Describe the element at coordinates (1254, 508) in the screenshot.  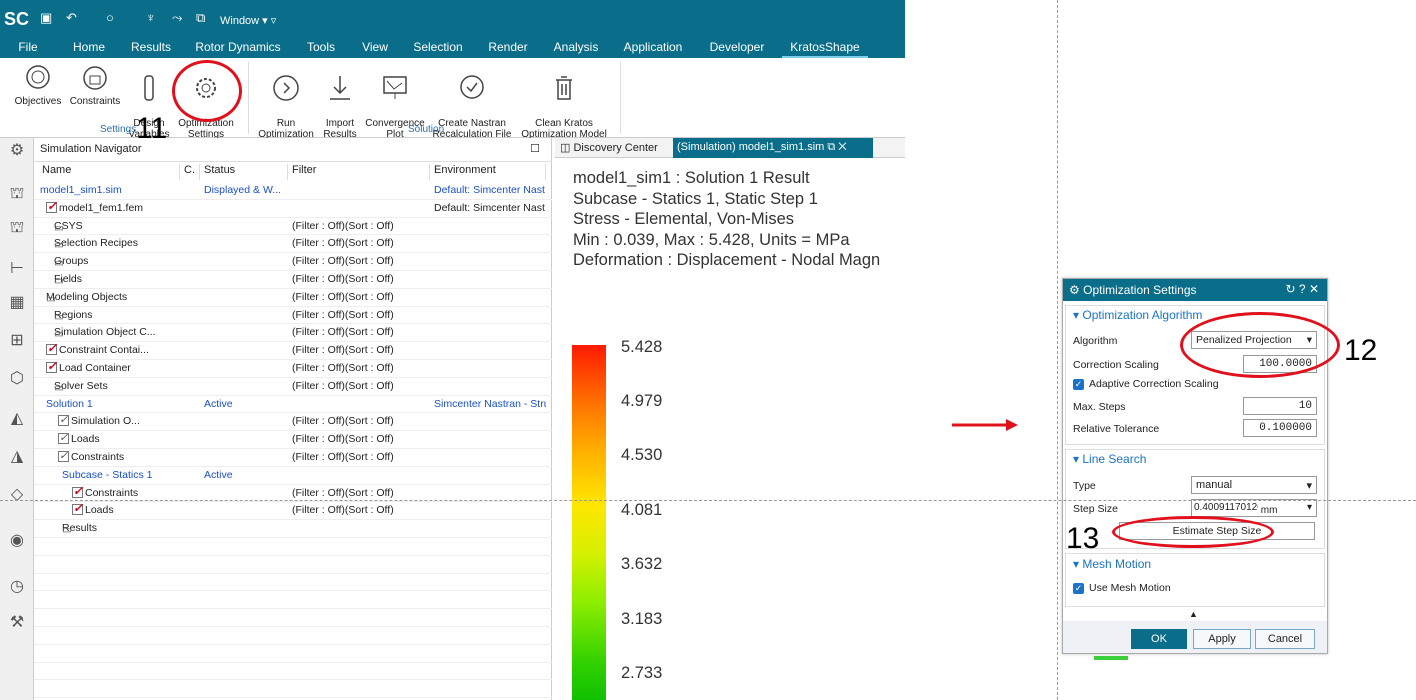
I see `stepsize-input: 0.400911701201 mm▾` at that location.